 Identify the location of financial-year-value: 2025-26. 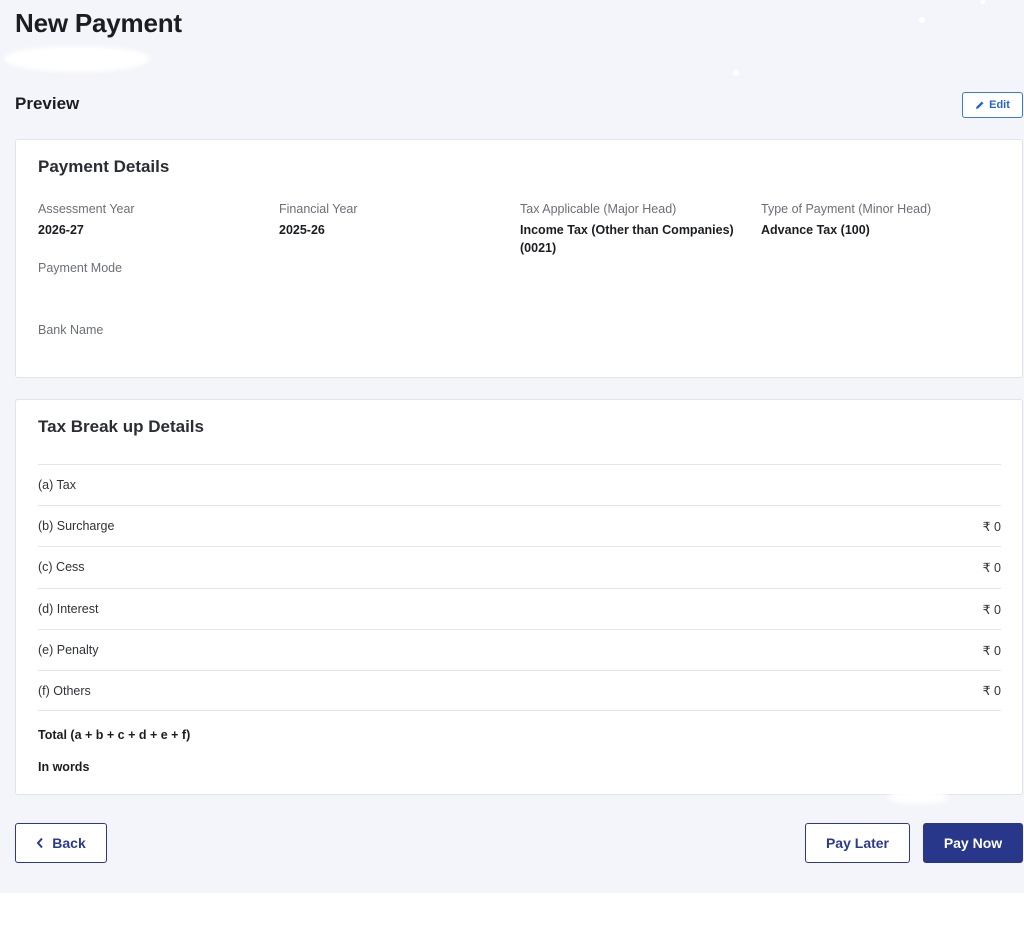
(302, 230).